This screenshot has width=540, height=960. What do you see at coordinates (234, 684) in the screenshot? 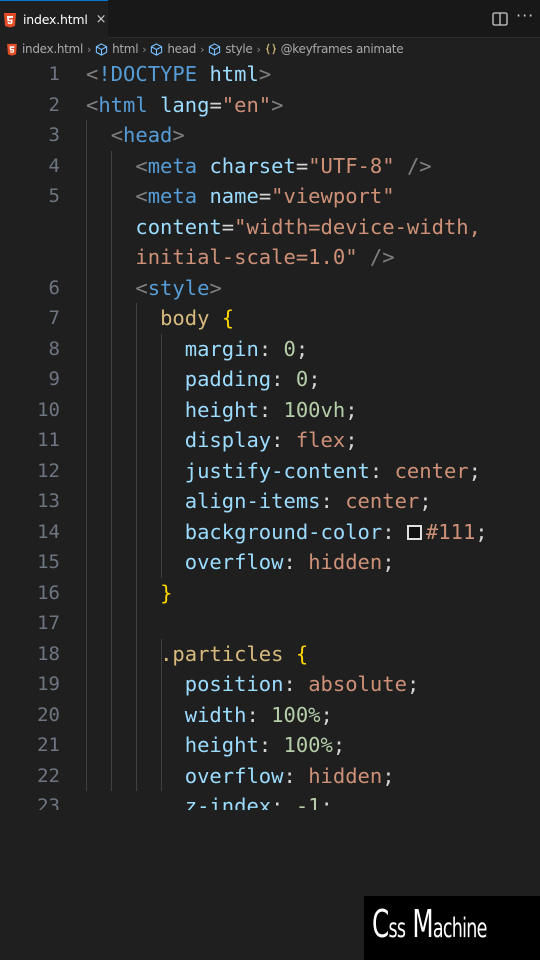
I see `code-token: position` at bounding box center [234, 684].